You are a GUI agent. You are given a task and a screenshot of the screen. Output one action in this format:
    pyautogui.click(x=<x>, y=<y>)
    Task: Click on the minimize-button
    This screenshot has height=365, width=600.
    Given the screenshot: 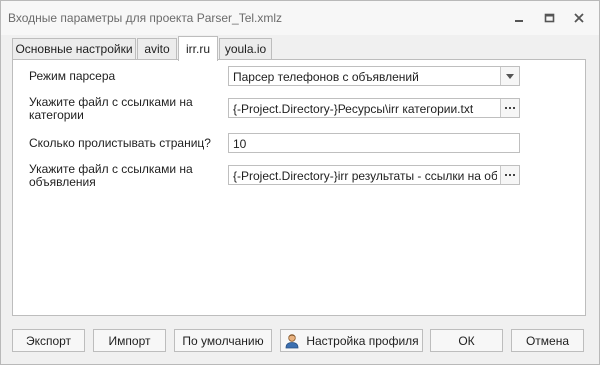 What is the action you would take?
    pyautogui.click(x=519, y=18)
    